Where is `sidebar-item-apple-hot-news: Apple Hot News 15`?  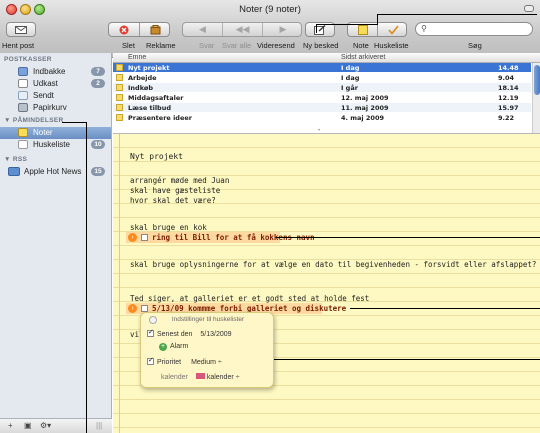
sidebar-item-apple-hot-news: Apple Hot News 15 is located at coordinates (55, 172).